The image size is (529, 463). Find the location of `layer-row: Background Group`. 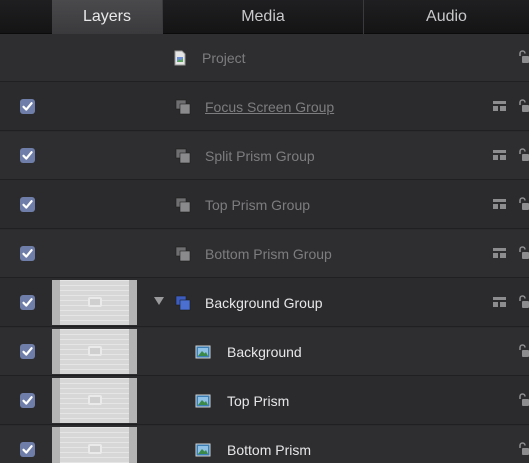

layer-row: Background Group is located at coordinates (264, 303).